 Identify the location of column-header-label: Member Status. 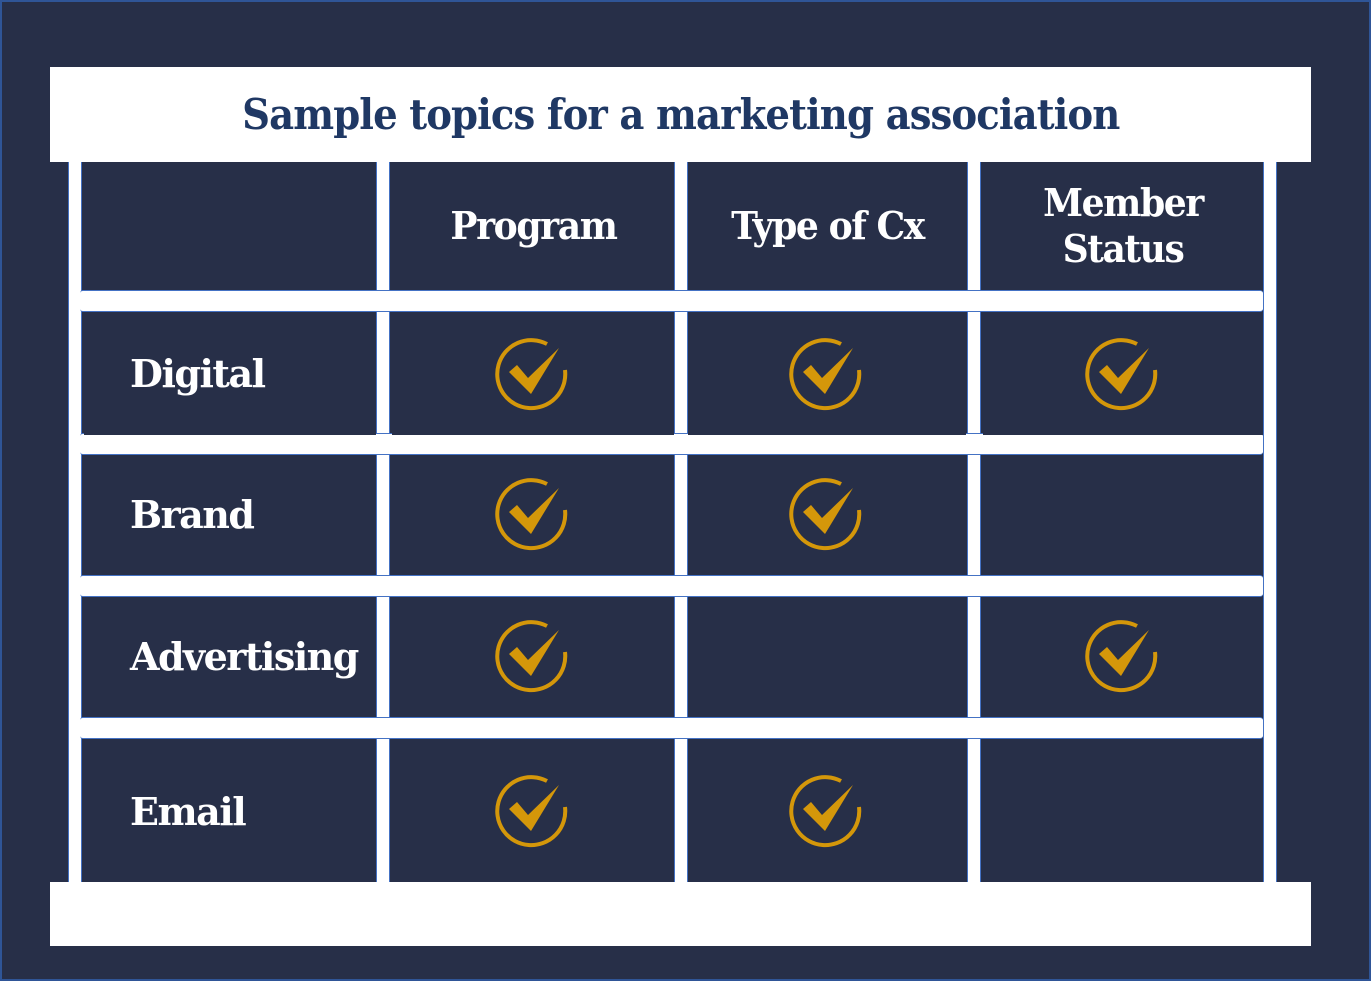
(1123, 225).